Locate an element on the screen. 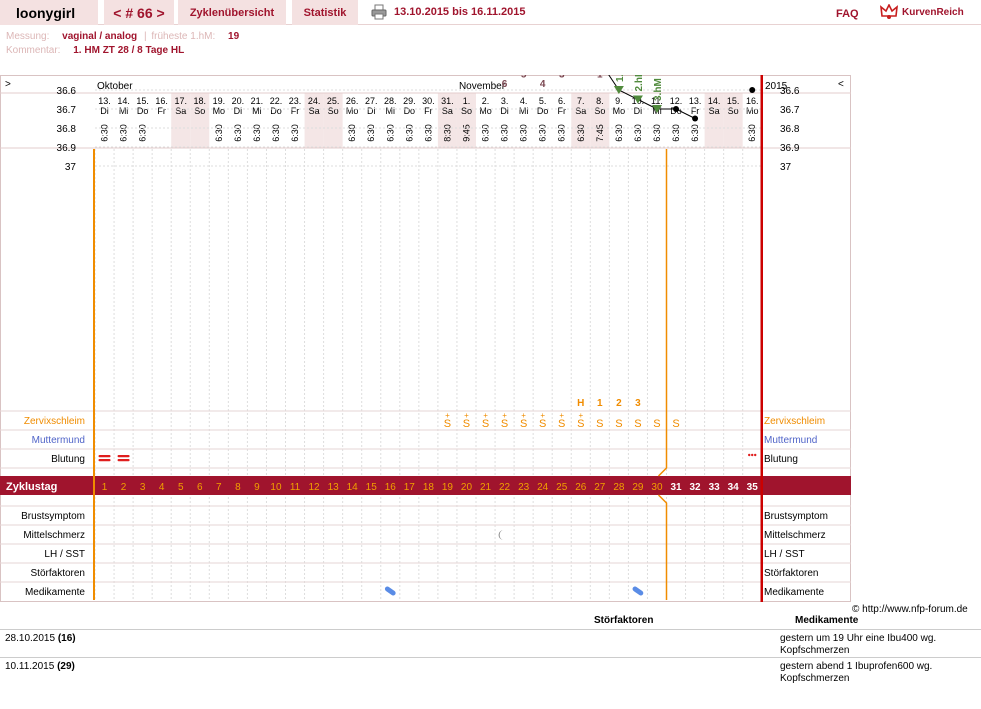 Image resolution: width=981 pixels, height=709 pixels. row-label-right-bleeding: Blutung is located at coordinates (781, 459).